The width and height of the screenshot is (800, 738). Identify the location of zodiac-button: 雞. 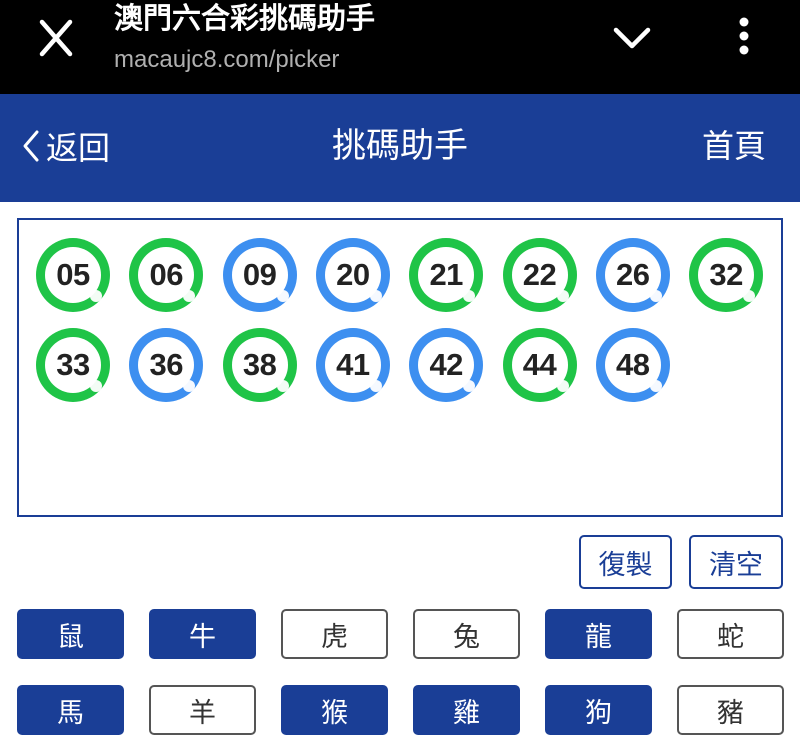
(466, 710).